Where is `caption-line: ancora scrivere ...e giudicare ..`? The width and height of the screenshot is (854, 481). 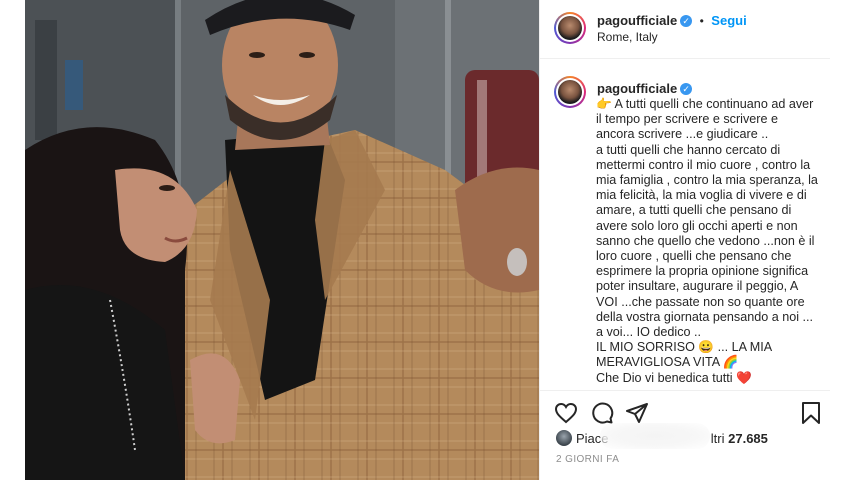 caption-line: ancora scrivere ...e giudicare .. is located at coordinates (682, 134).